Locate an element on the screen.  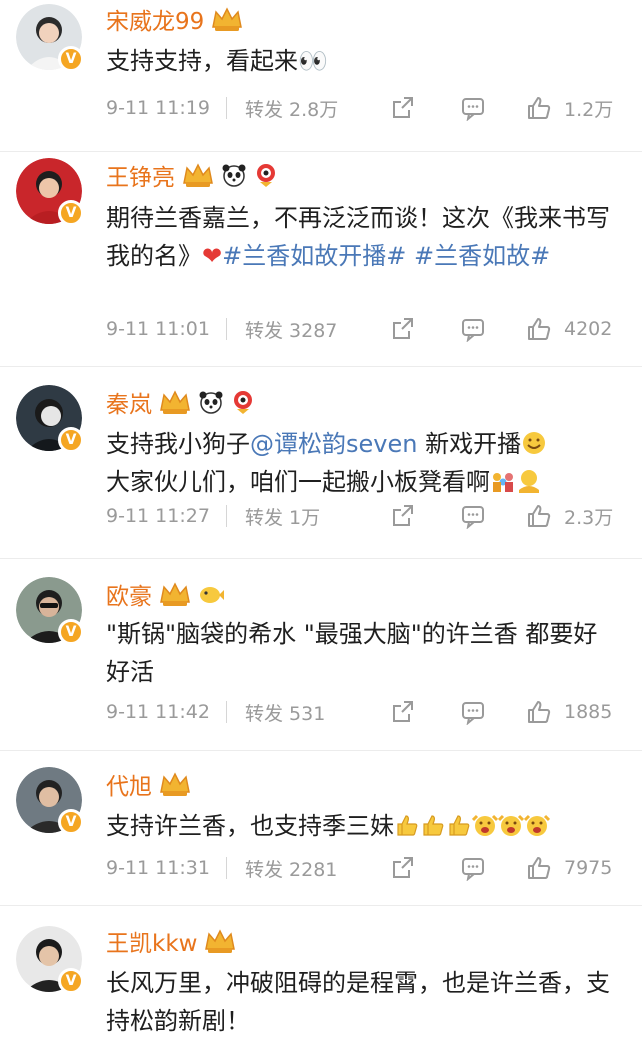
timestamp: 9-11 11:01 is located at coordinates (158, 329).